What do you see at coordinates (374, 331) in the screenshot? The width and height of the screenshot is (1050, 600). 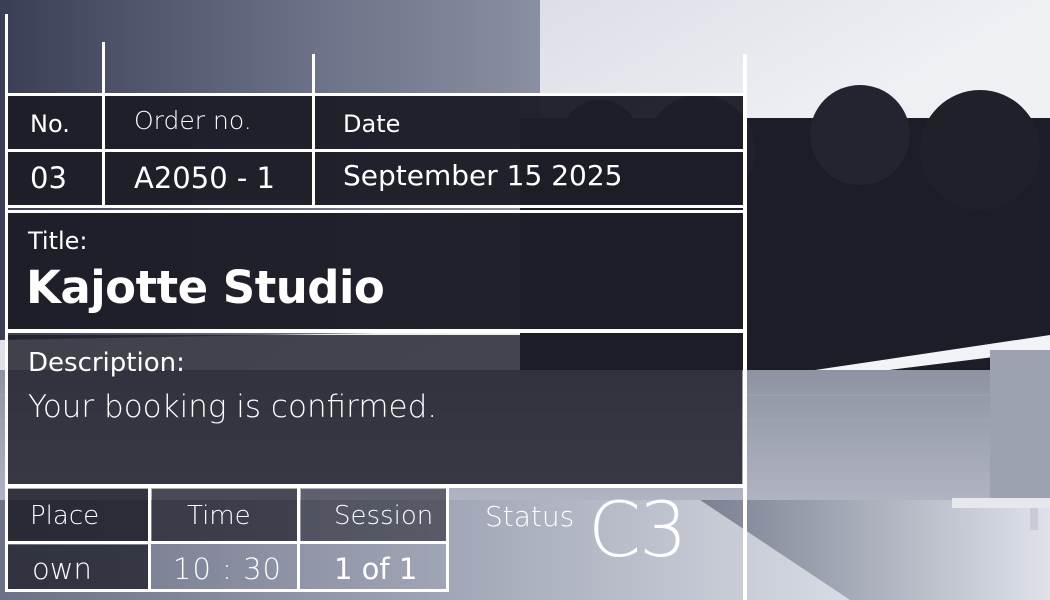 I see `hline-title-bottom` at bounding box center [374, 331].